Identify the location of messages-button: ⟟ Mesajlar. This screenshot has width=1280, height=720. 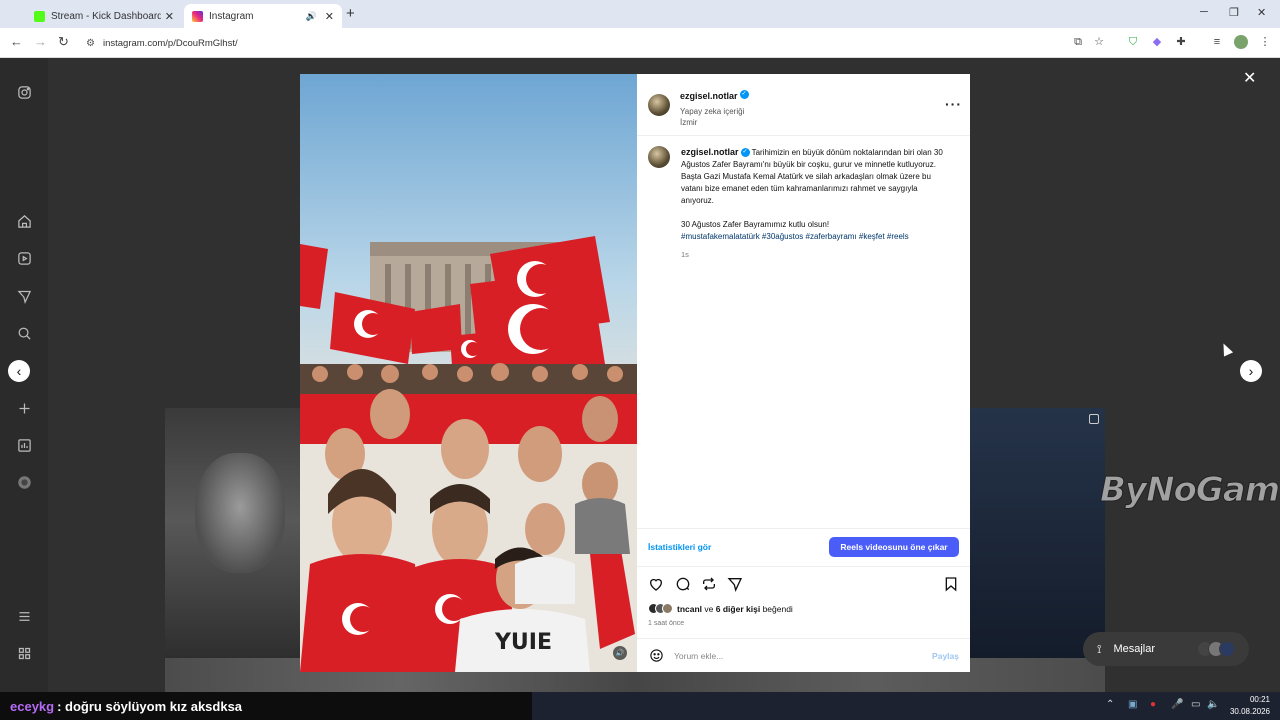
(1166, 649).